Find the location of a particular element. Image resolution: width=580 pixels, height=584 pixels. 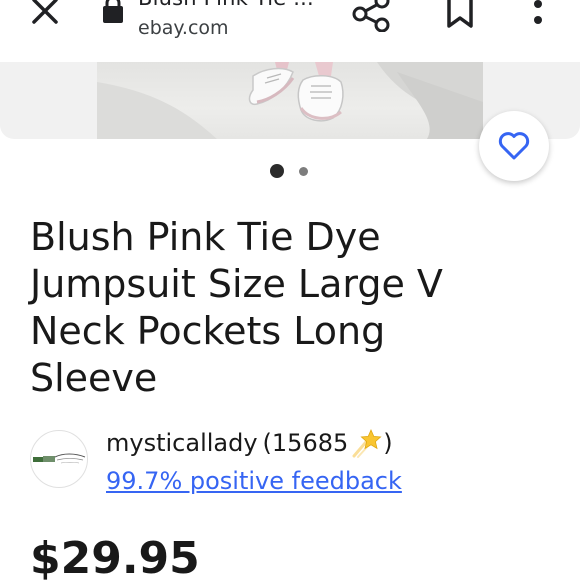

bookmark-icon is located at coordinates (460, 14).